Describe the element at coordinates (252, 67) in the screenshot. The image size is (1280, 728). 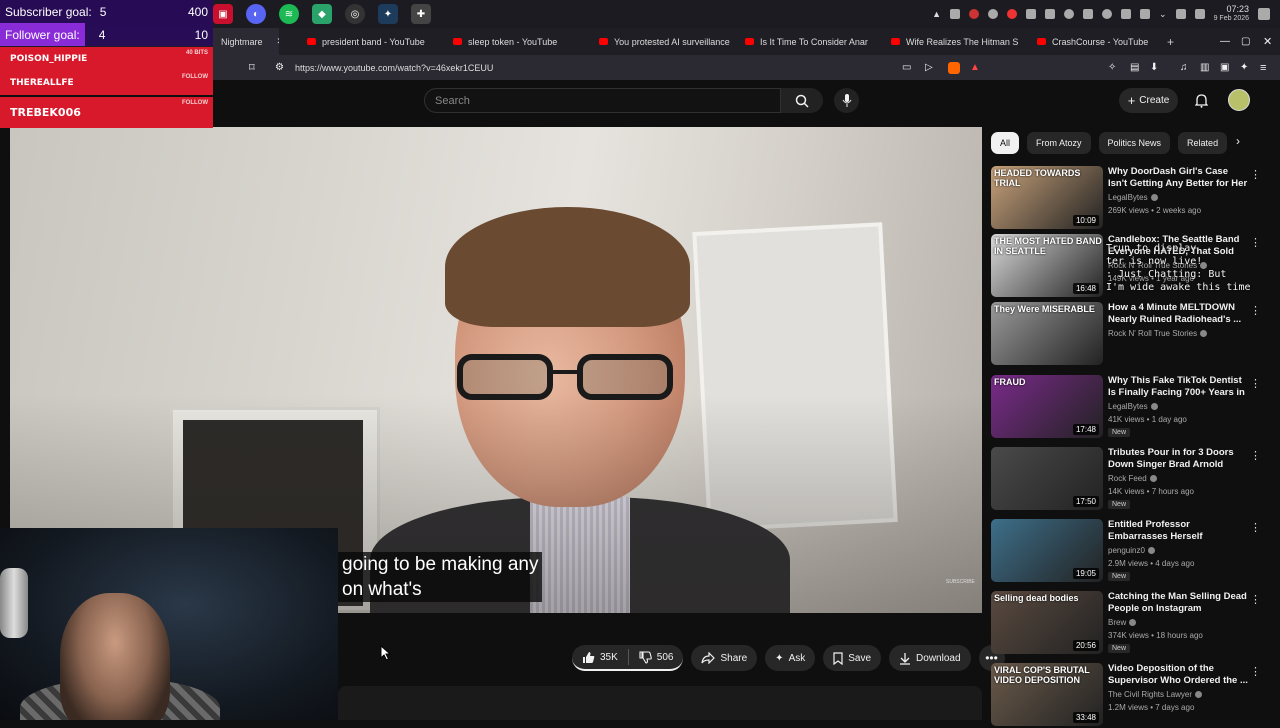
I see `bookmark-icon: ⌑` at that location.